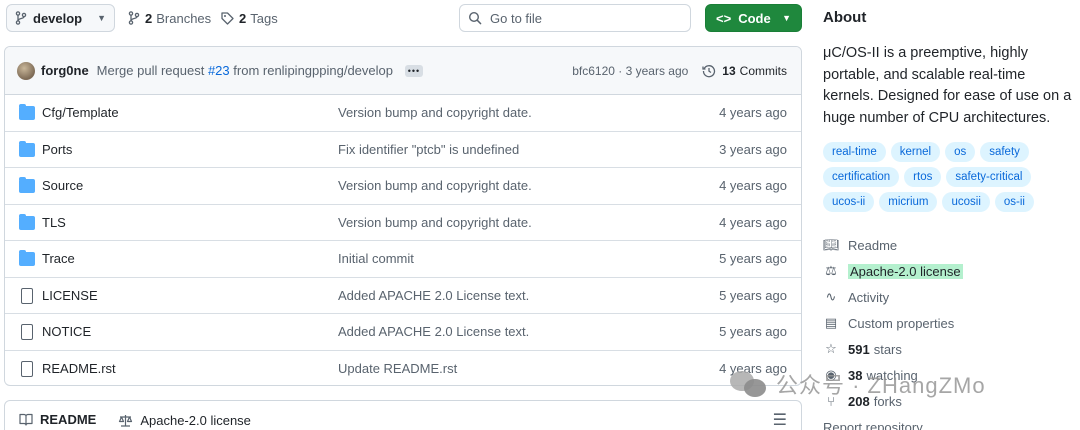 This screenshot has height=430, width=1080. What do you see at coordinates (195, 420) in the screenshot?
I see `license-tab-label: Apache-2.0 license` at bounding box center [195, 420].